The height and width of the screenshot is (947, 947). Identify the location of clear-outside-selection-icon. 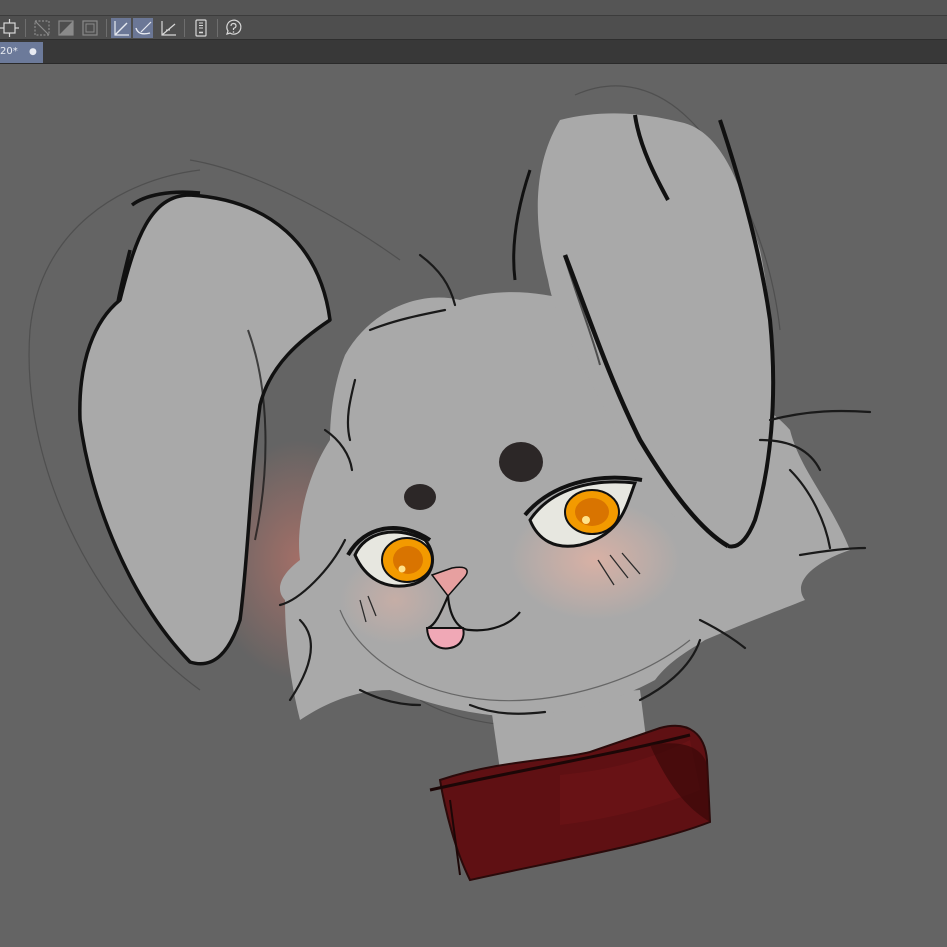
(42, 28).